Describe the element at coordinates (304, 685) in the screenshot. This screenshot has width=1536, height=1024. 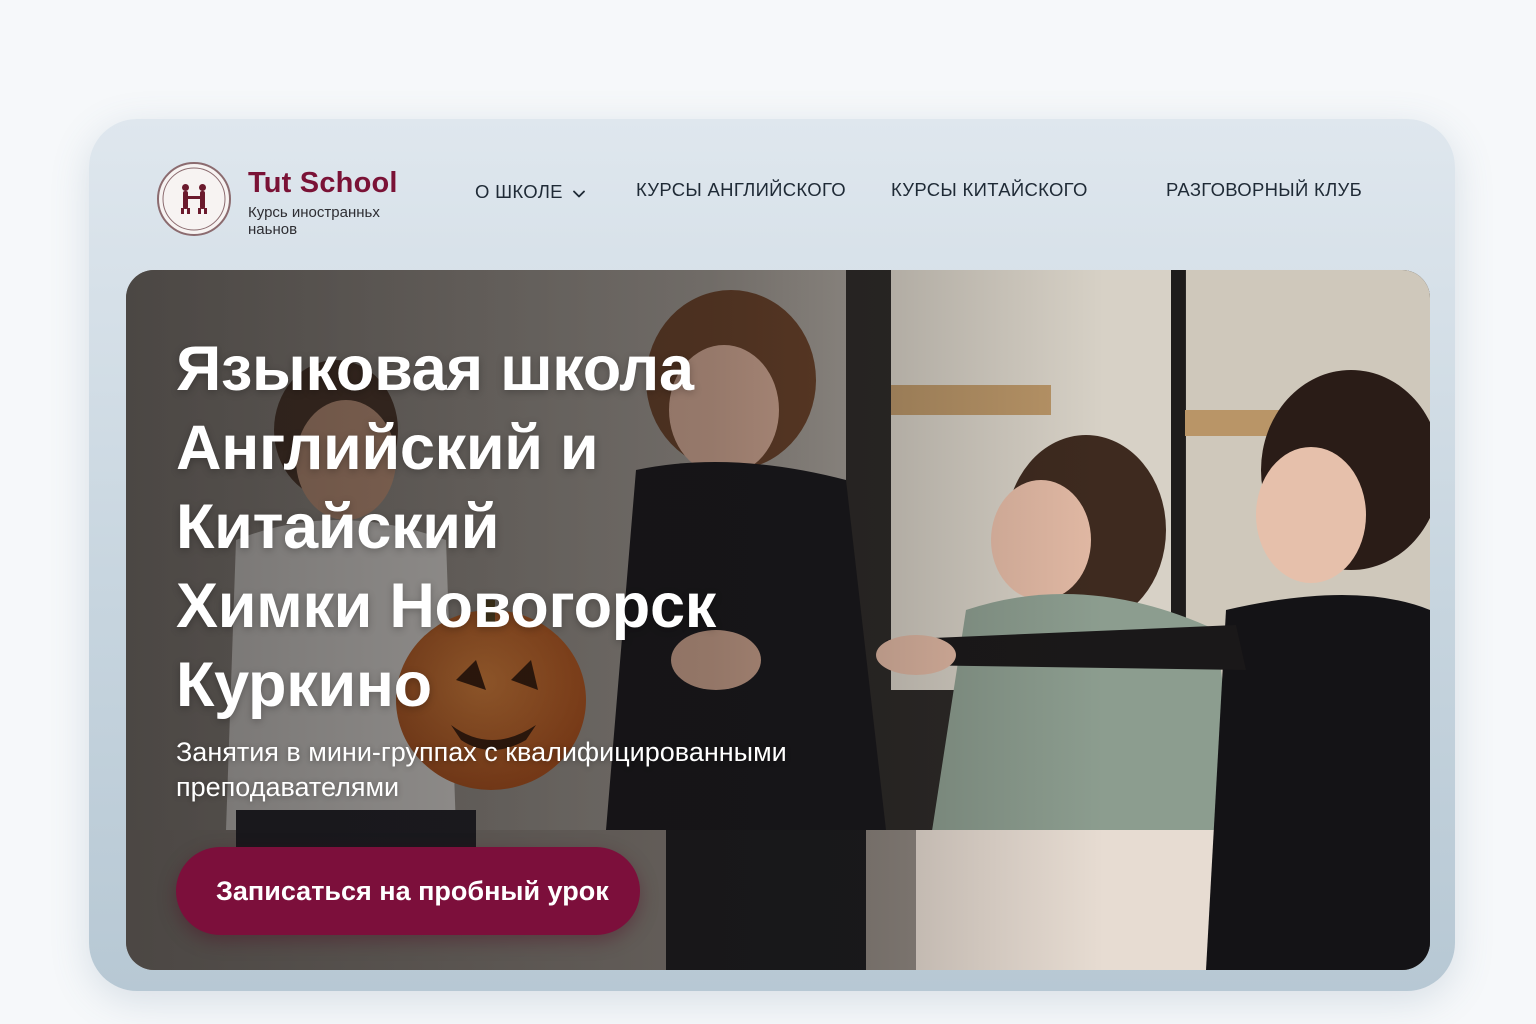
I see `hero-title-line: Куркино` at that location.